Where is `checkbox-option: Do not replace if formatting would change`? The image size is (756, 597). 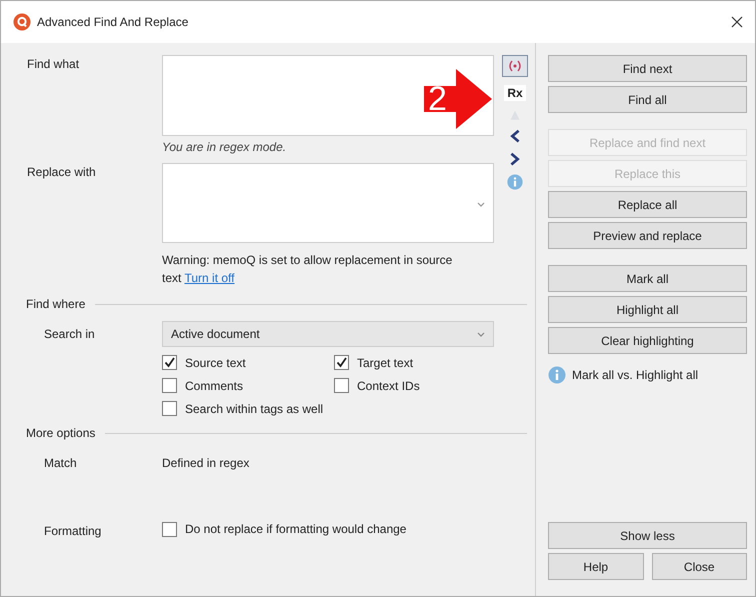 checkbox-option: Do not replace if formatting would change is located at coordinates (284, 529).